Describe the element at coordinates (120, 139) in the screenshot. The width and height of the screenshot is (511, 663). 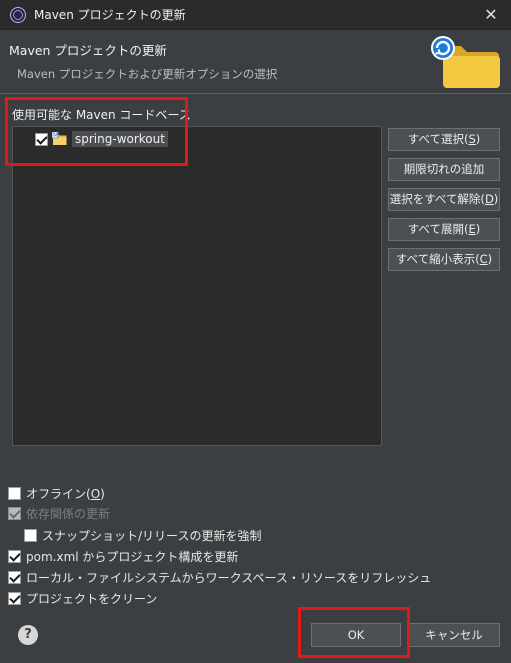
I see `project-label: spring-workout` at that location.